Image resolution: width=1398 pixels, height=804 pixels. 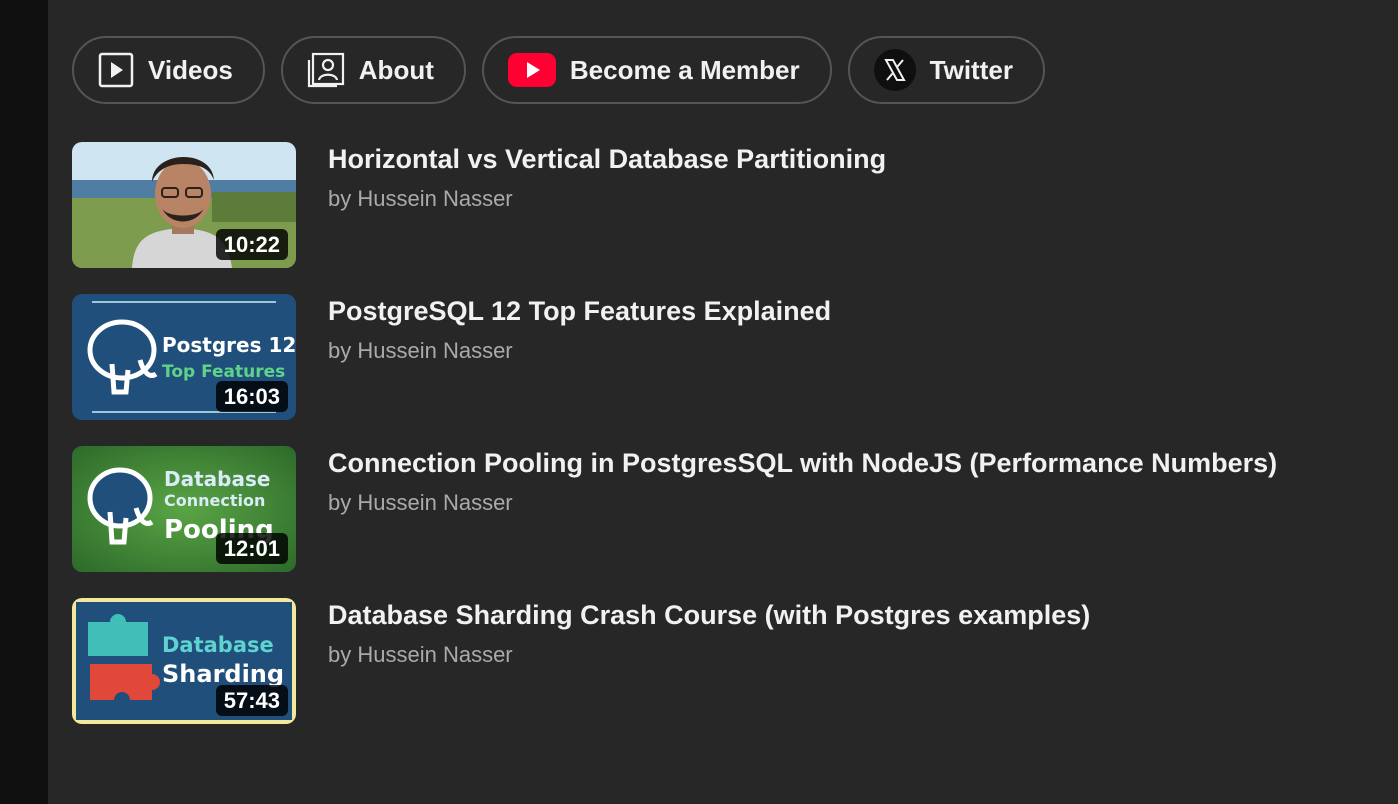 What do you see at coordinates (971, 69) in the screenshot?
I see `twitter-chip-label: Twitter` at bounding box center [971, 69].